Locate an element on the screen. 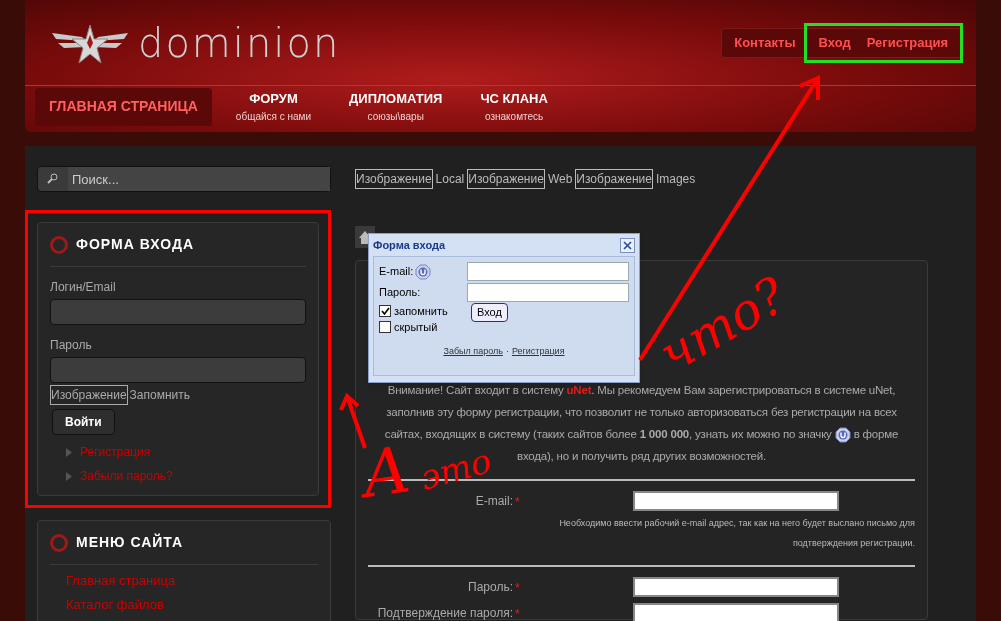 The image size is (1001, 621). nav-tab: ФОРУМ общайся с нами is located at coordinates (273, 106).